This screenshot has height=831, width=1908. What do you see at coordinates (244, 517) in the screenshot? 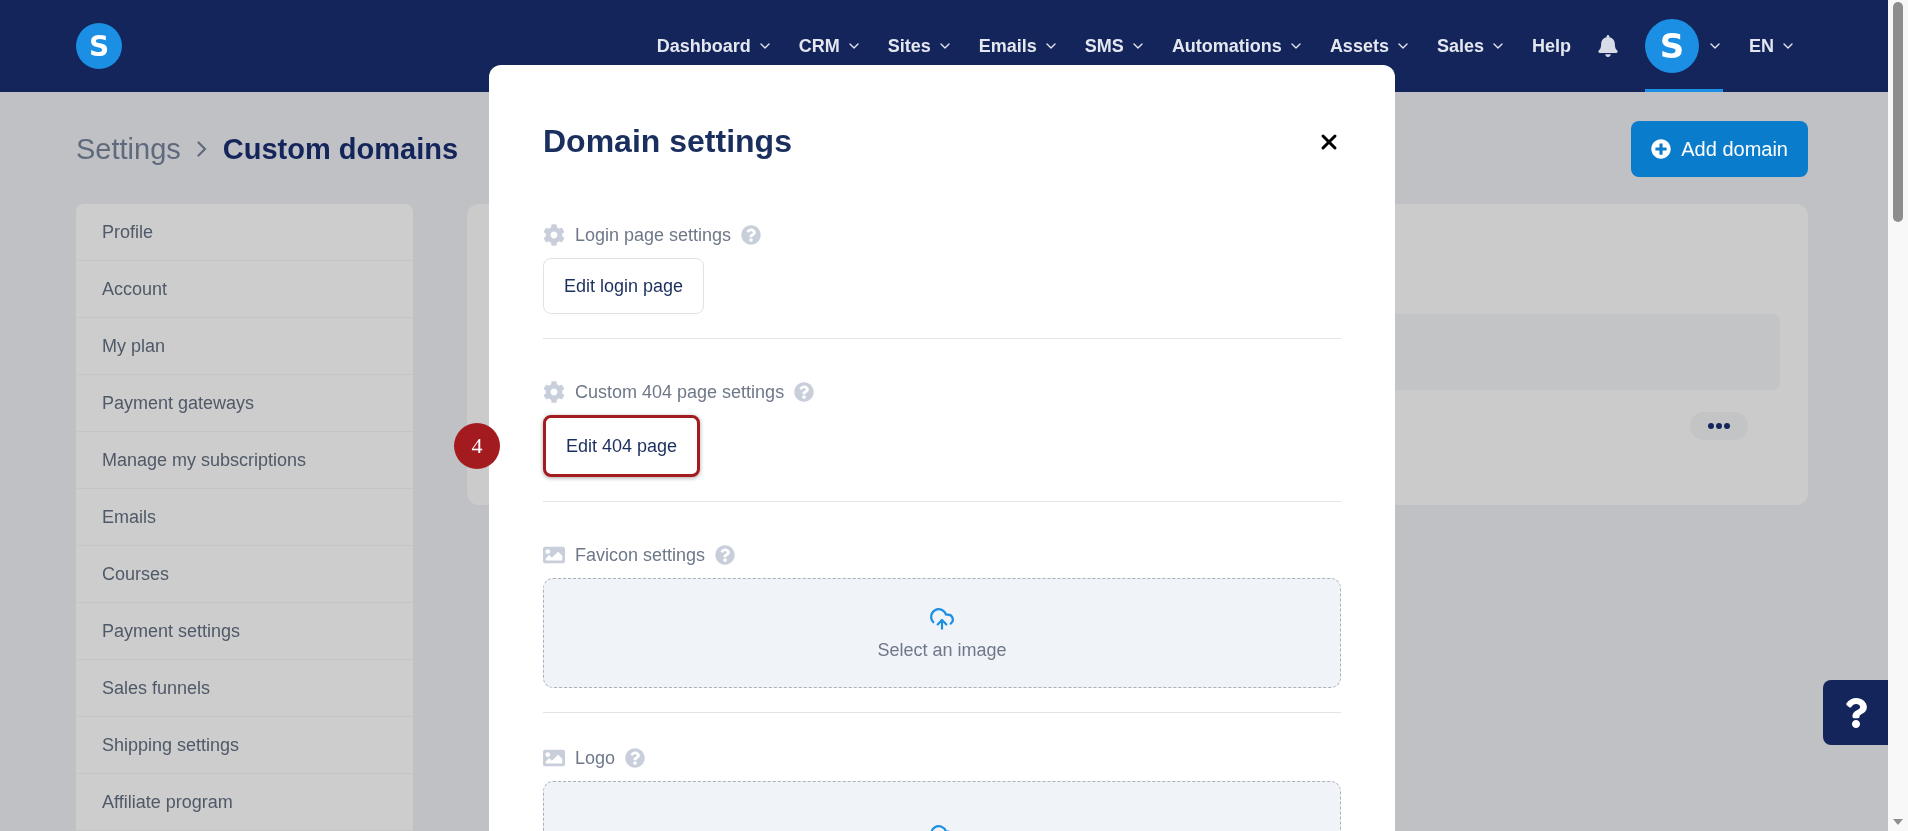
I see `sidebar-item: Emails` at bounding box center [244, 517].